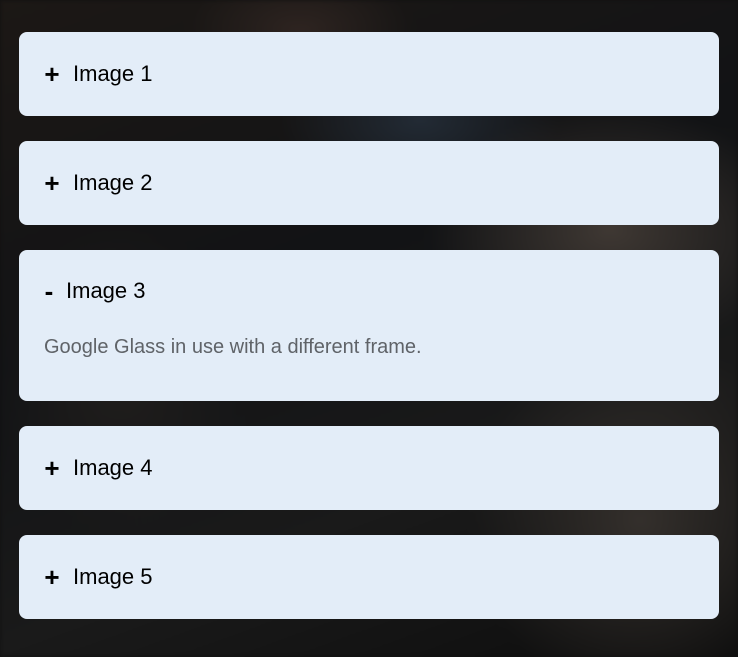 The height and width of the screenshot is (657, 738). What do you see at coordinates (113, 467) in the screenshot?
I see `accordion-title: Image 4` at bounding box center [113, 467].